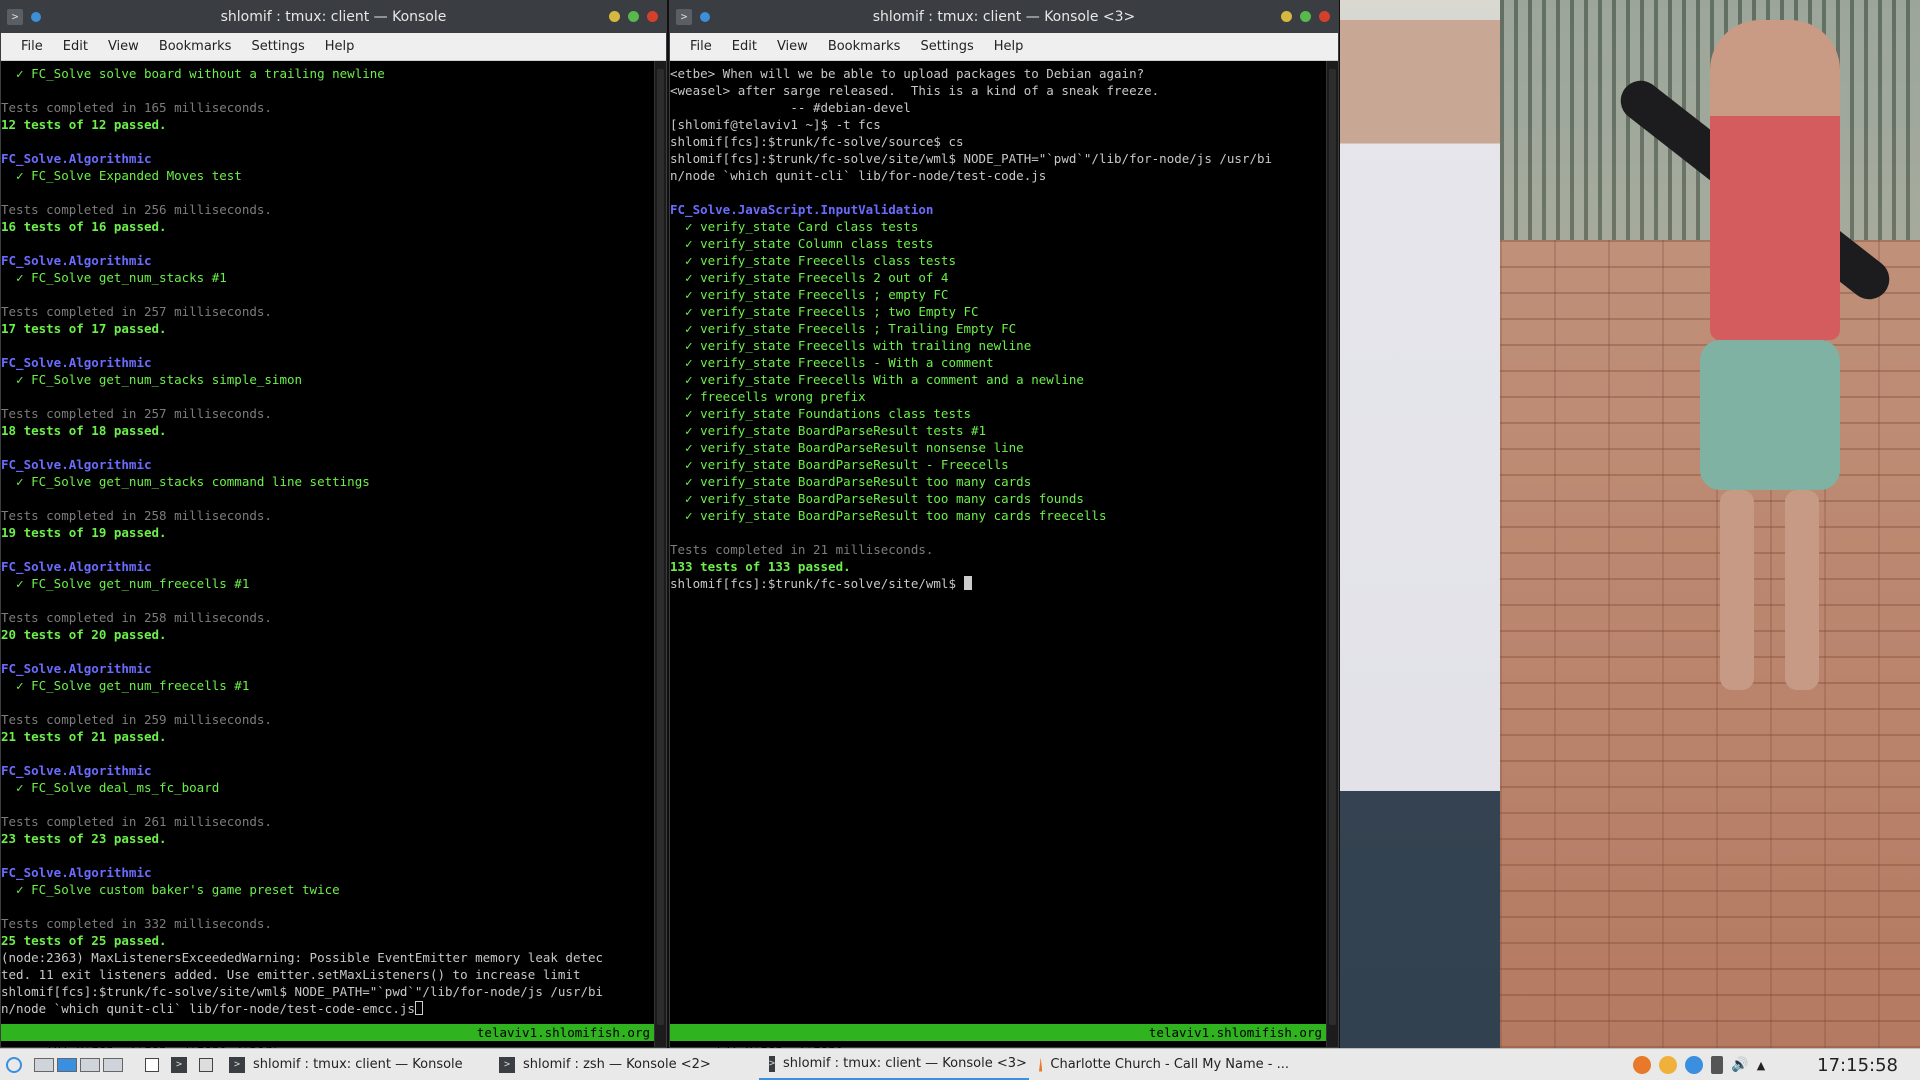 The width and height of the screenshot is (1920, 1080). What do you see at coordinates (84, 328) in the screenshot?
I see `terminal-line: 17 tests of 17 passed.` at bounding box center [84, 328].